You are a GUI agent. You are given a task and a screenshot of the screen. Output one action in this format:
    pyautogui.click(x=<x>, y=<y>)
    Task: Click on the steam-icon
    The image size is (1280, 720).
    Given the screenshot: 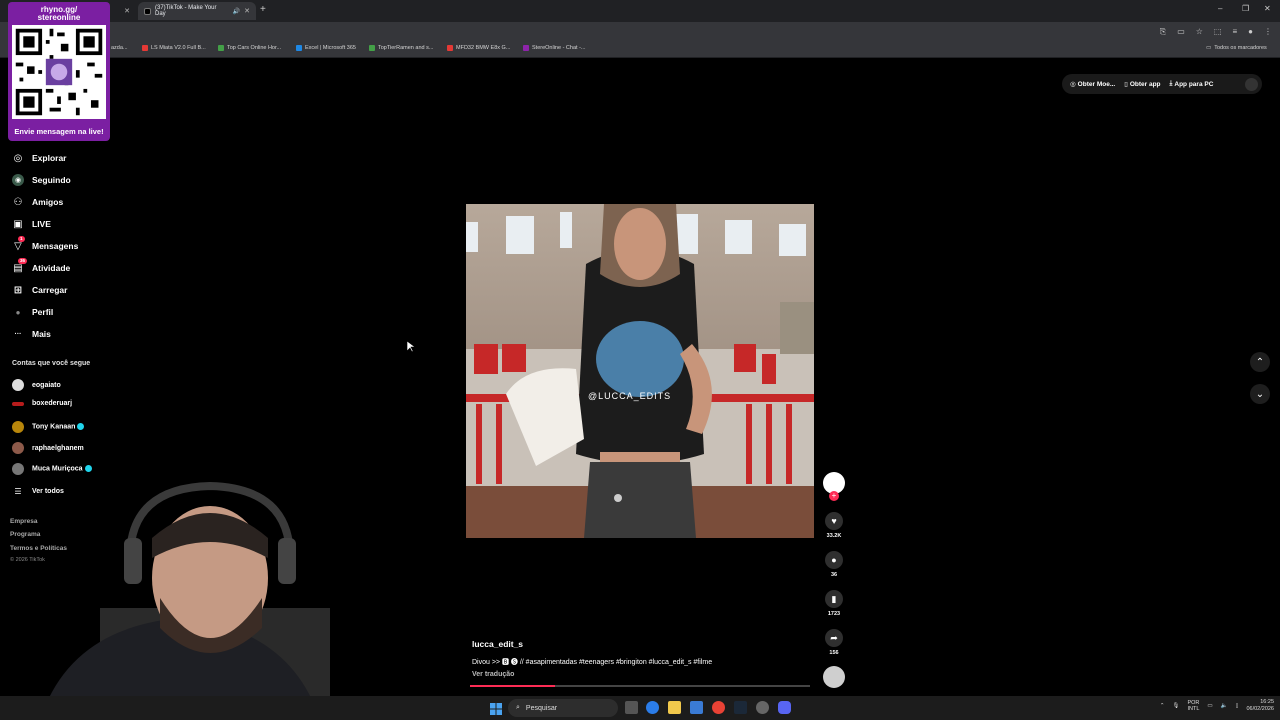 What is the action you would take?
    pyautogui.click(x=740, y=707)
    